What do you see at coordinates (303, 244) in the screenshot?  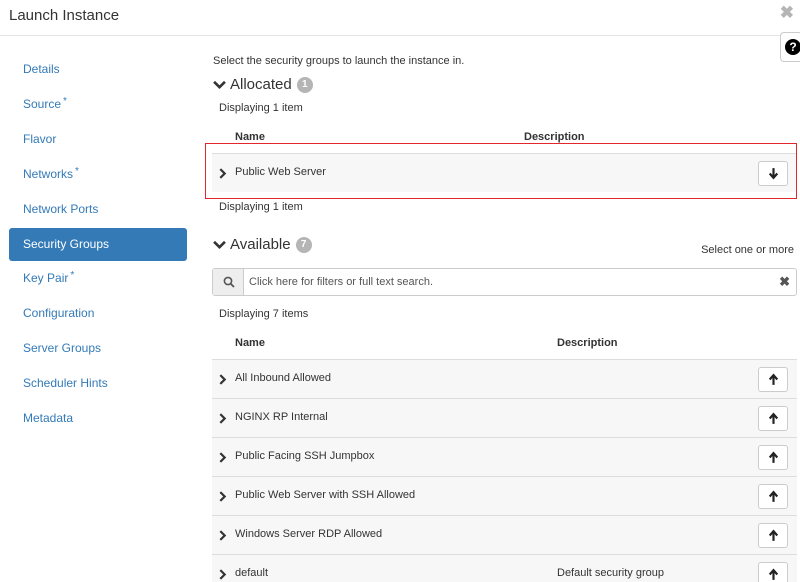 I see `available-count-badge: 7` at bounding box center [303, 244].